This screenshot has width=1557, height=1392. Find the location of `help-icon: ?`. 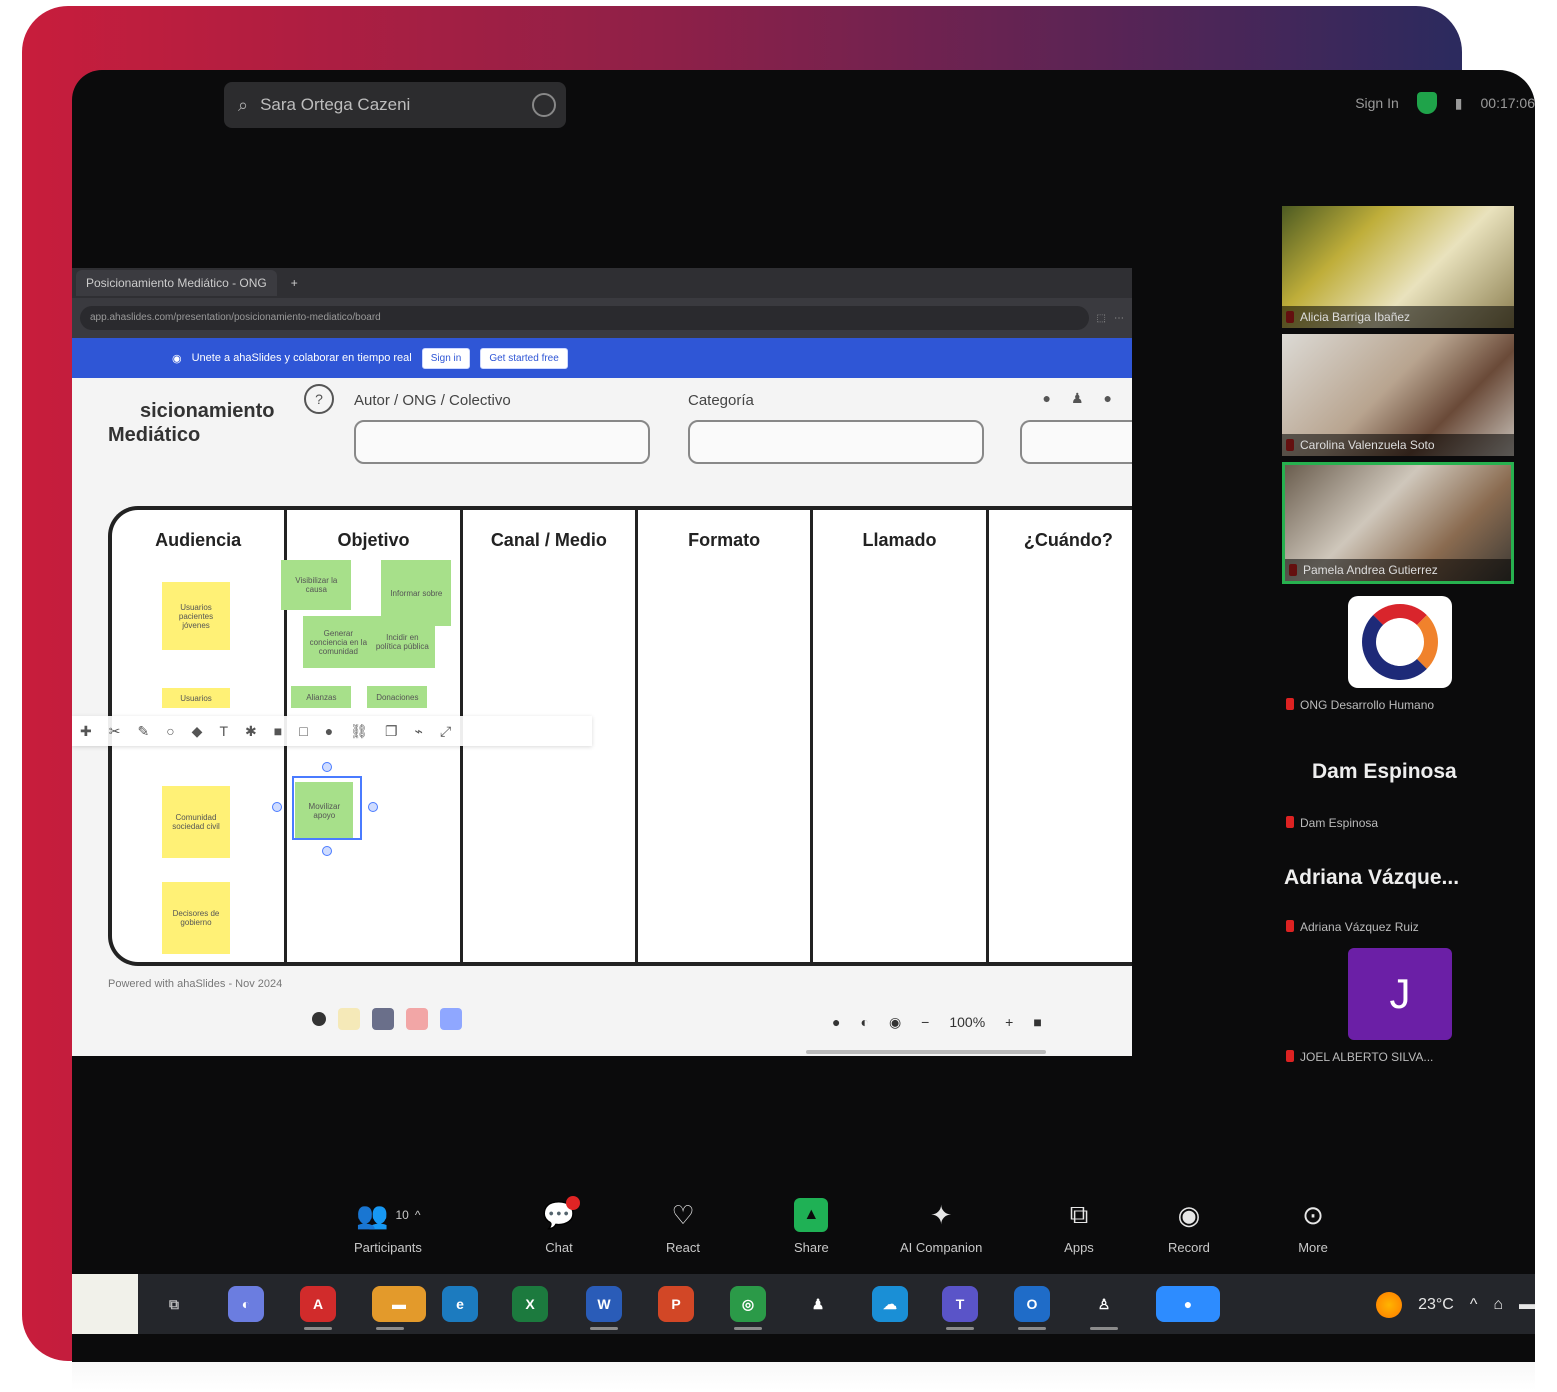

help-icon: ? is located at coordinates (319, 399).